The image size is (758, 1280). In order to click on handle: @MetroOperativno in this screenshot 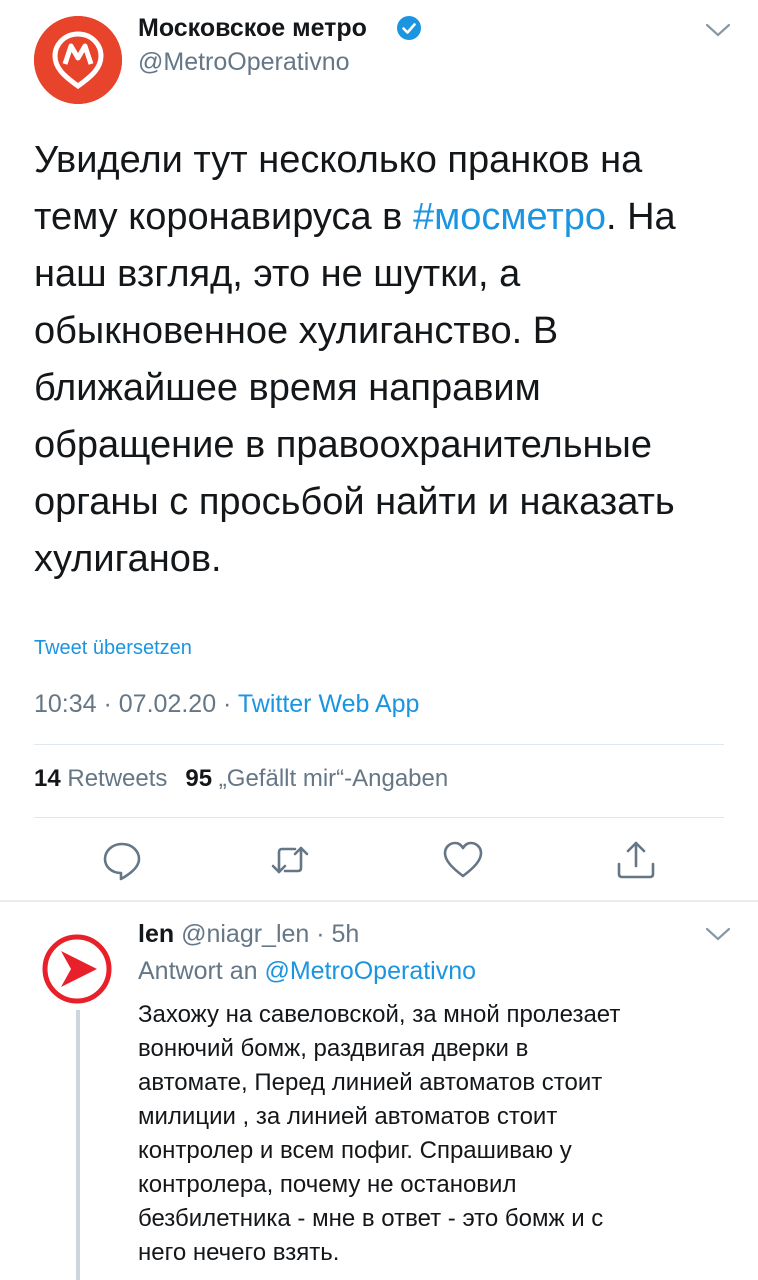, I will do `click(244, 62)`.